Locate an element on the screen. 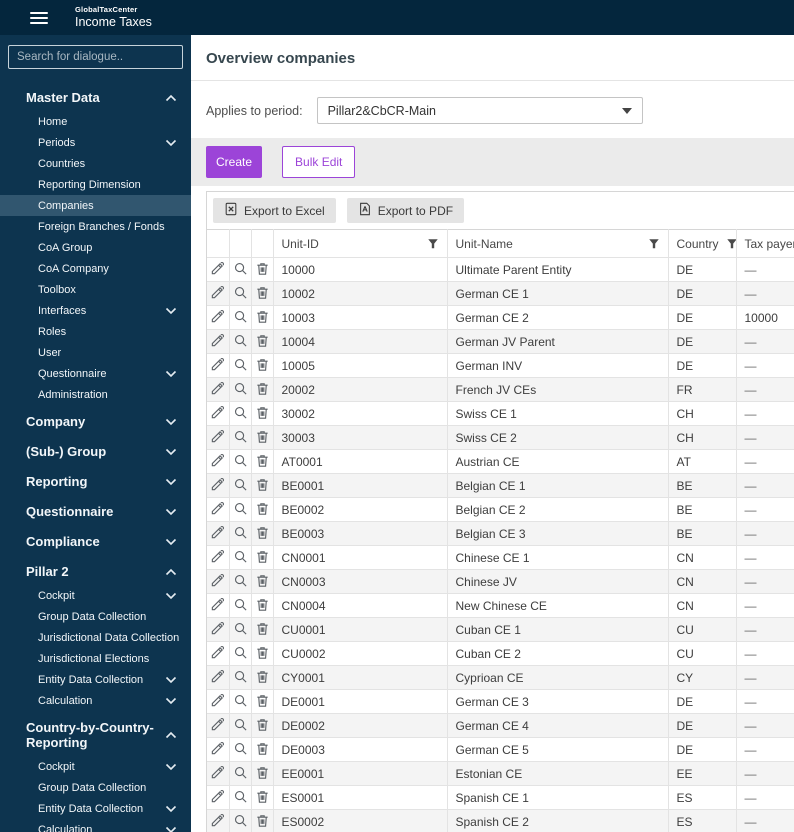  sidebar-item-companies: Companies is located at coordinates (95, 205).